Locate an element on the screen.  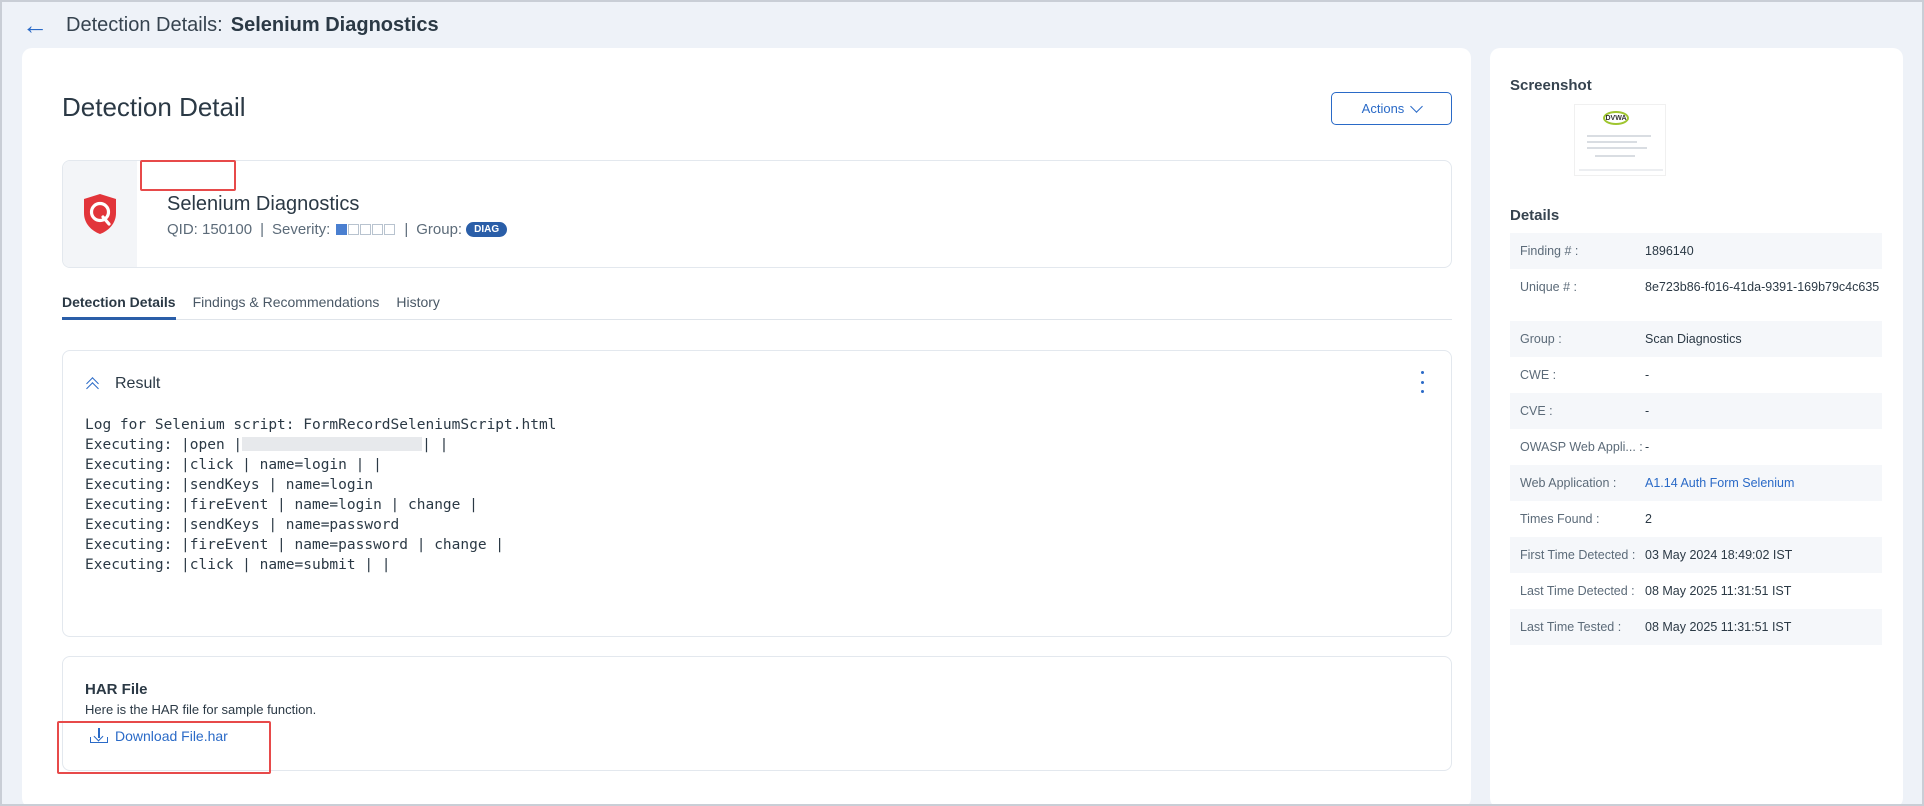
detail-label: Web Application : is located at coordinates (1568, 483).